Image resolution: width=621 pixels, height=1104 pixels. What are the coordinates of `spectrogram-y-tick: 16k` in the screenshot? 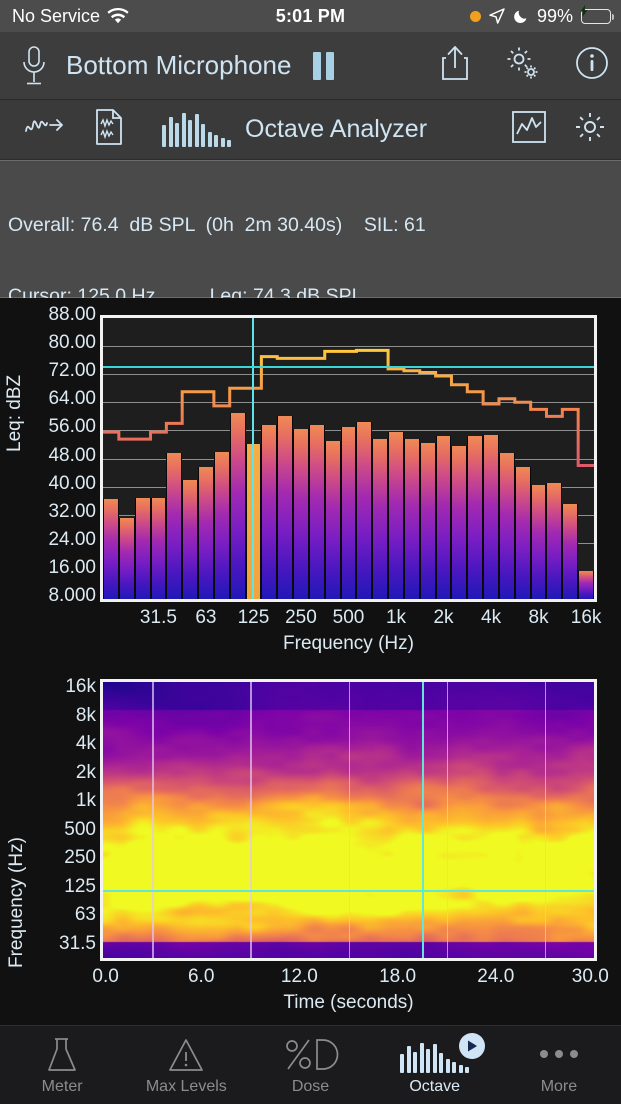 It's located at (80, 686).